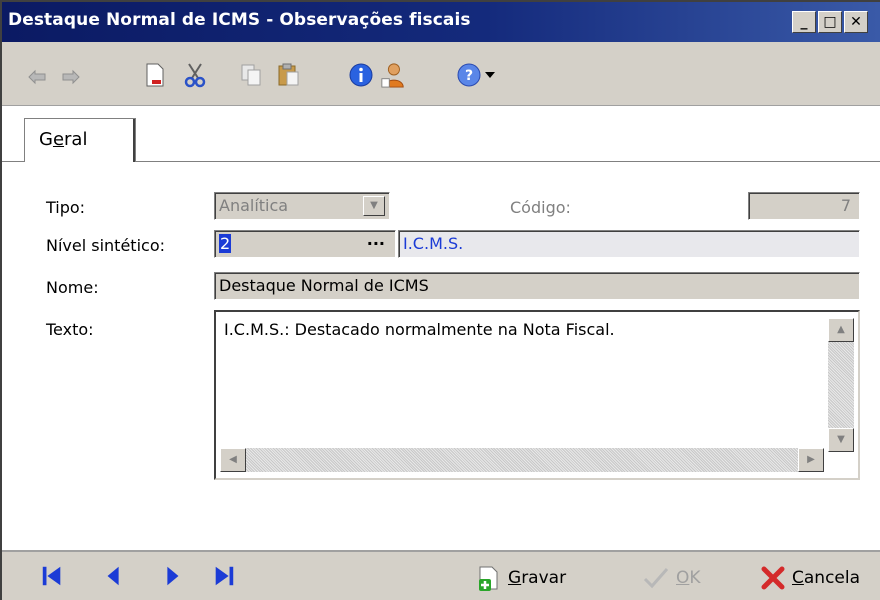 The height and width of the screenshot is (600, 880). I want to click on nome-input: Destaque Normal de ICMS, so click(537, 286).